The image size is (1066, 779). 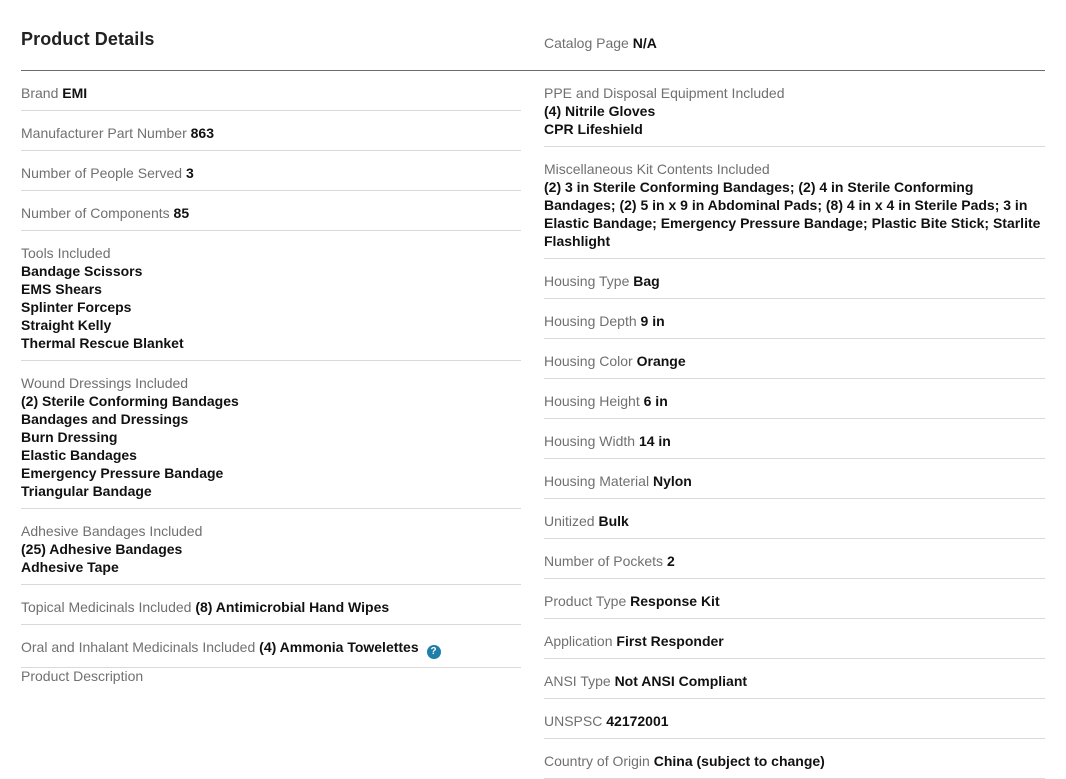 I want to click on spec-housing-width: Housing Width 14 in, so click(x=794, y=439).